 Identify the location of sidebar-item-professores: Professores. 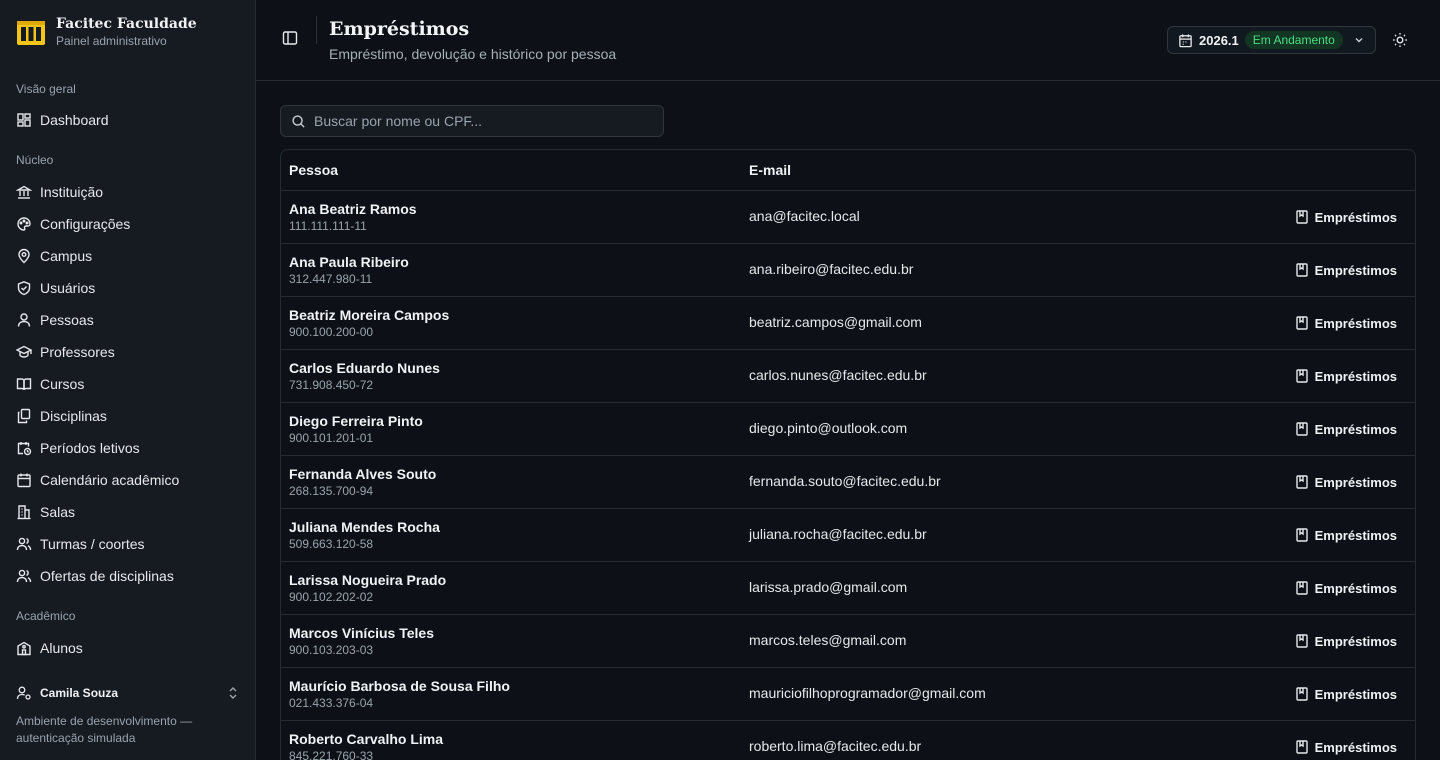
(127, 352).